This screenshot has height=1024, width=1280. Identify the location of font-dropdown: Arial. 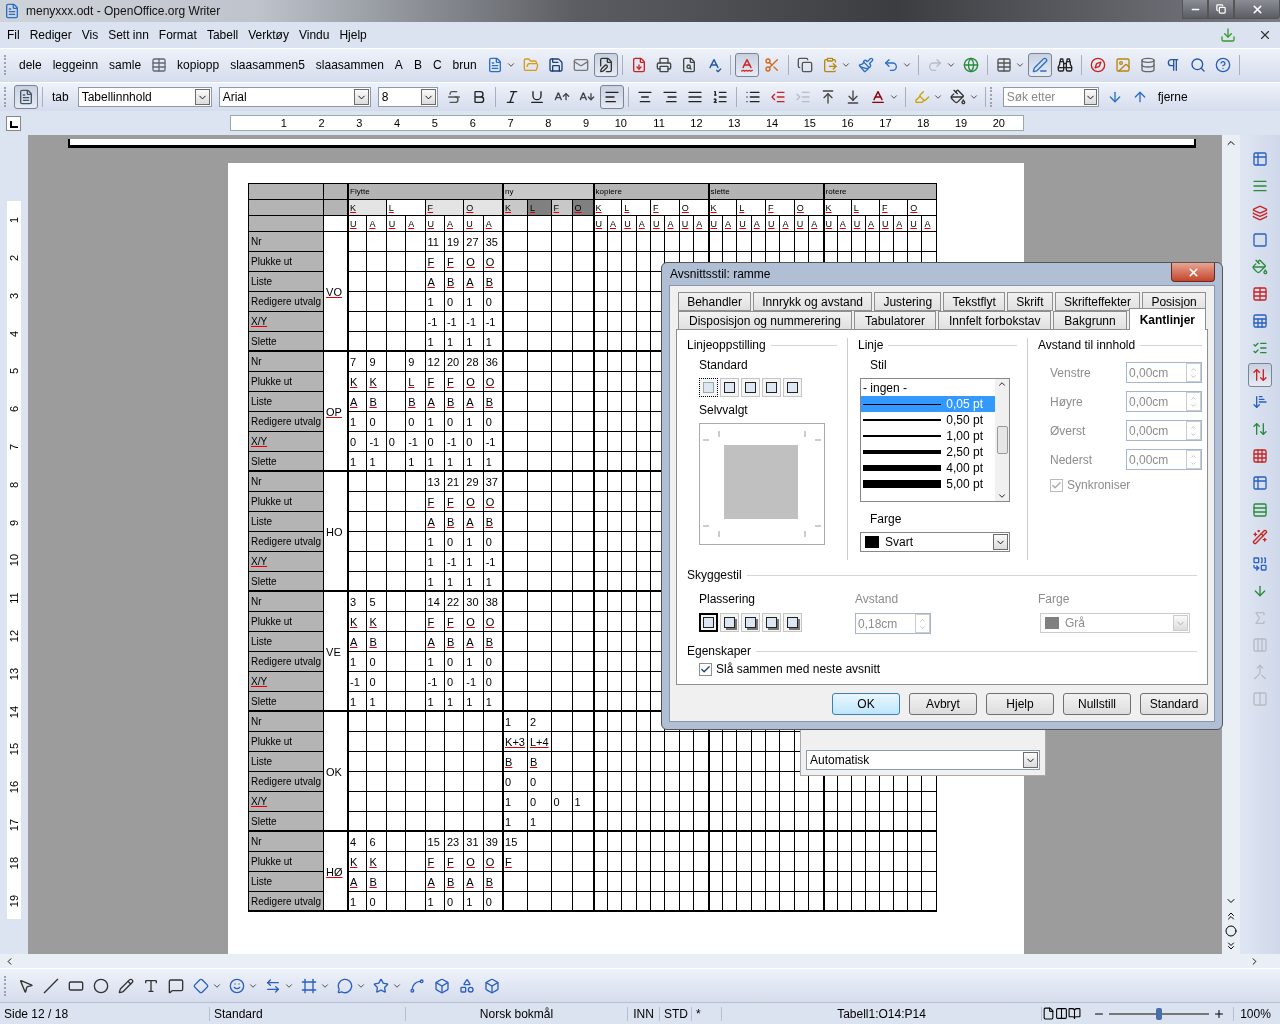
(294, 97).